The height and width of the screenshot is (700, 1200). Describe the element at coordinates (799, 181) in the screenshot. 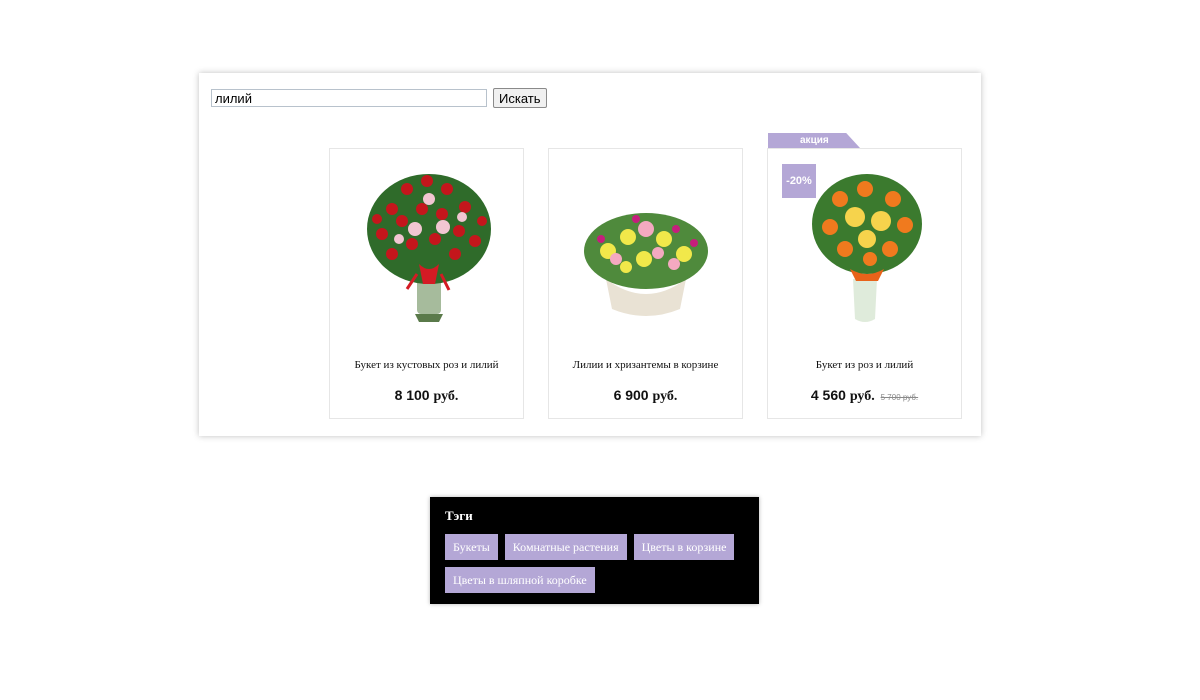

I see `discount-badge: -20%` at that location.